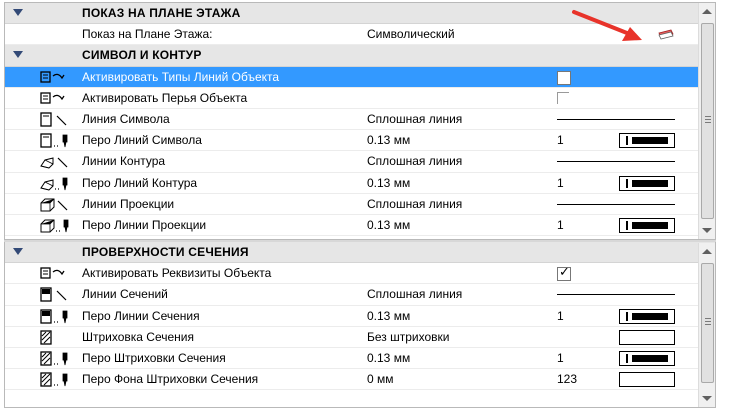 The image size is (730, 410). Describe the element at coordinates (142, 140) in the screenshot. I see `row-label: Перо Линий Символа` at that location.